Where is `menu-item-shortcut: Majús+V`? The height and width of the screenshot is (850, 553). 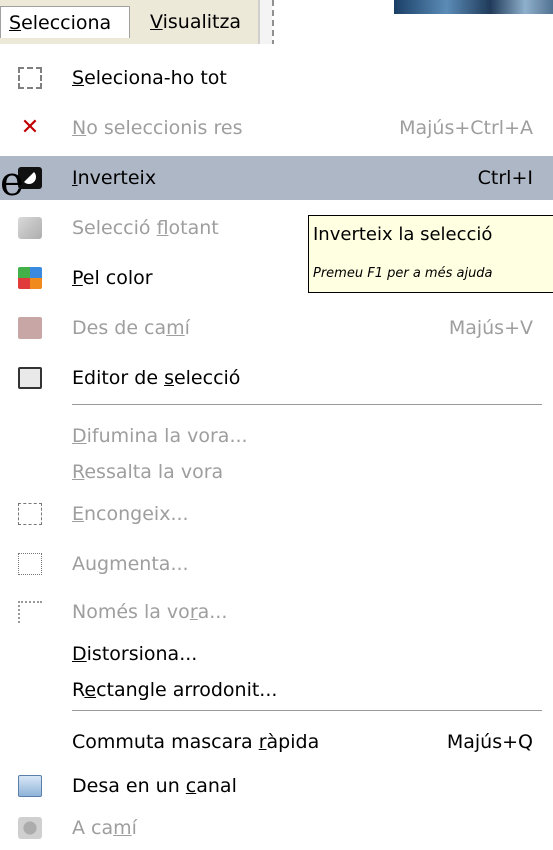 menu-item-shortcut: Majús+V is located at coordinates (490, 328).